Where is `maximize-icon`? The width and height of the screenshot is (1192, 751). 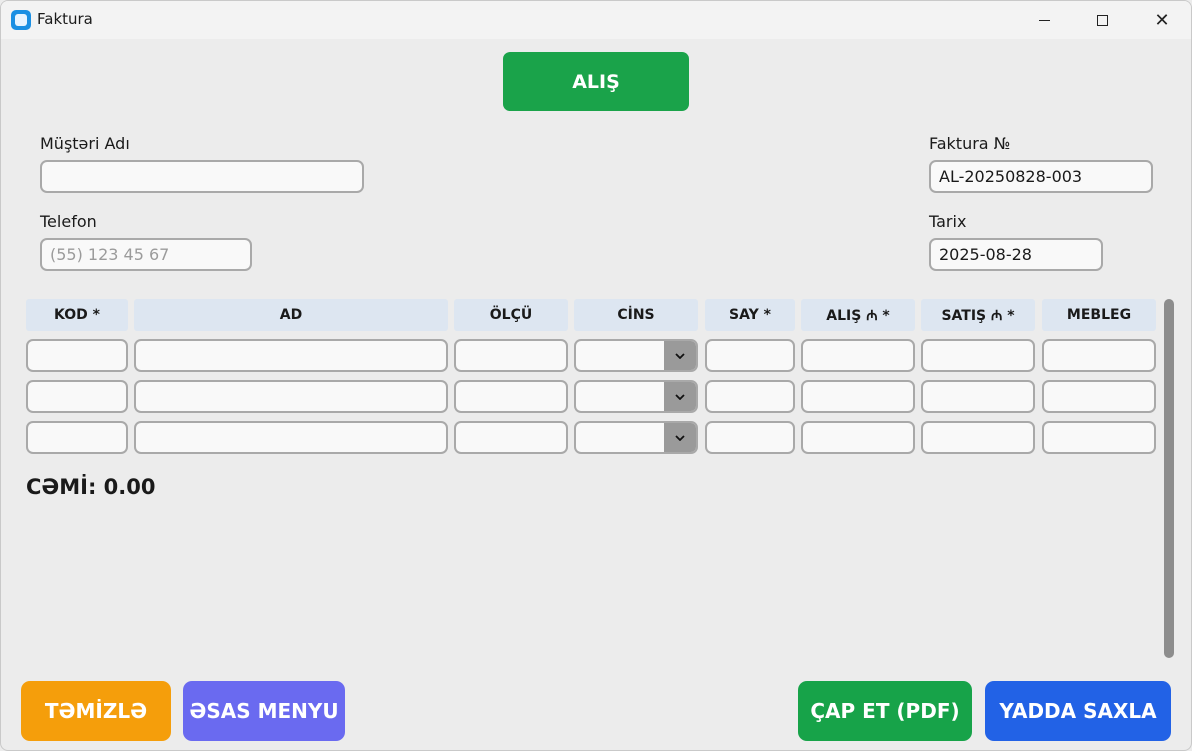 maximize-icon is located at coordinates (1102, 20).